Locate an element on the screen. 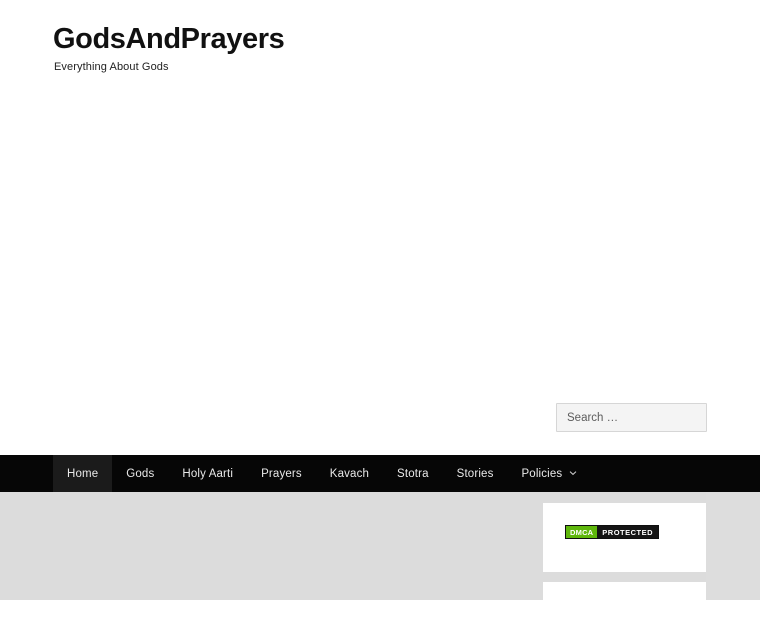  nav-item-holy-aarti: Holy Aarti is located at coordinates (207, 473).